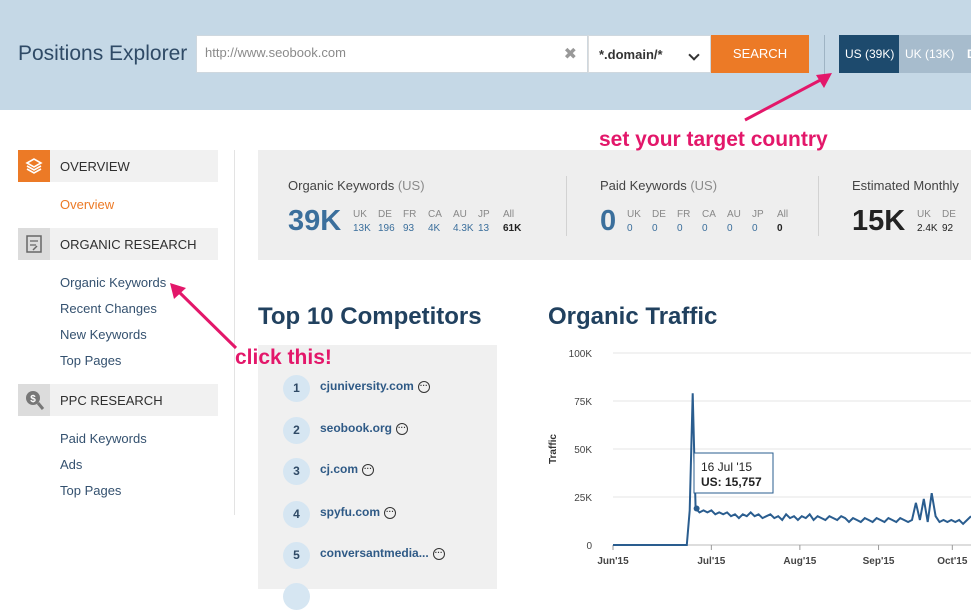 The image size is (971, 611). I want to click on annotation-target-country: set your target country, so click(713, 139).